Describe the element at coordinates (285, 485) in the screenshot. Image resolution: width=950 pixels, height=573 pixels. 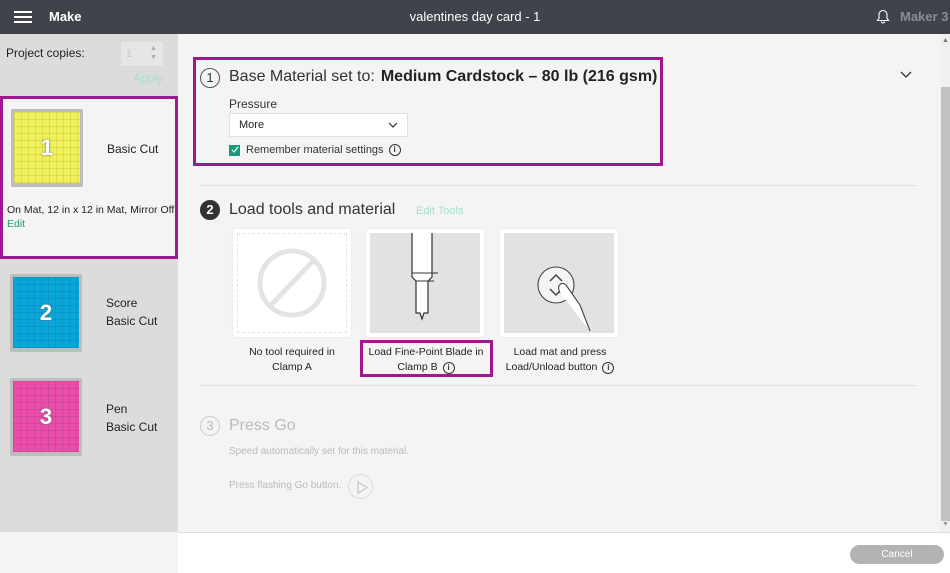
I see `press-go-note: Press flashing Go button.` at that location.